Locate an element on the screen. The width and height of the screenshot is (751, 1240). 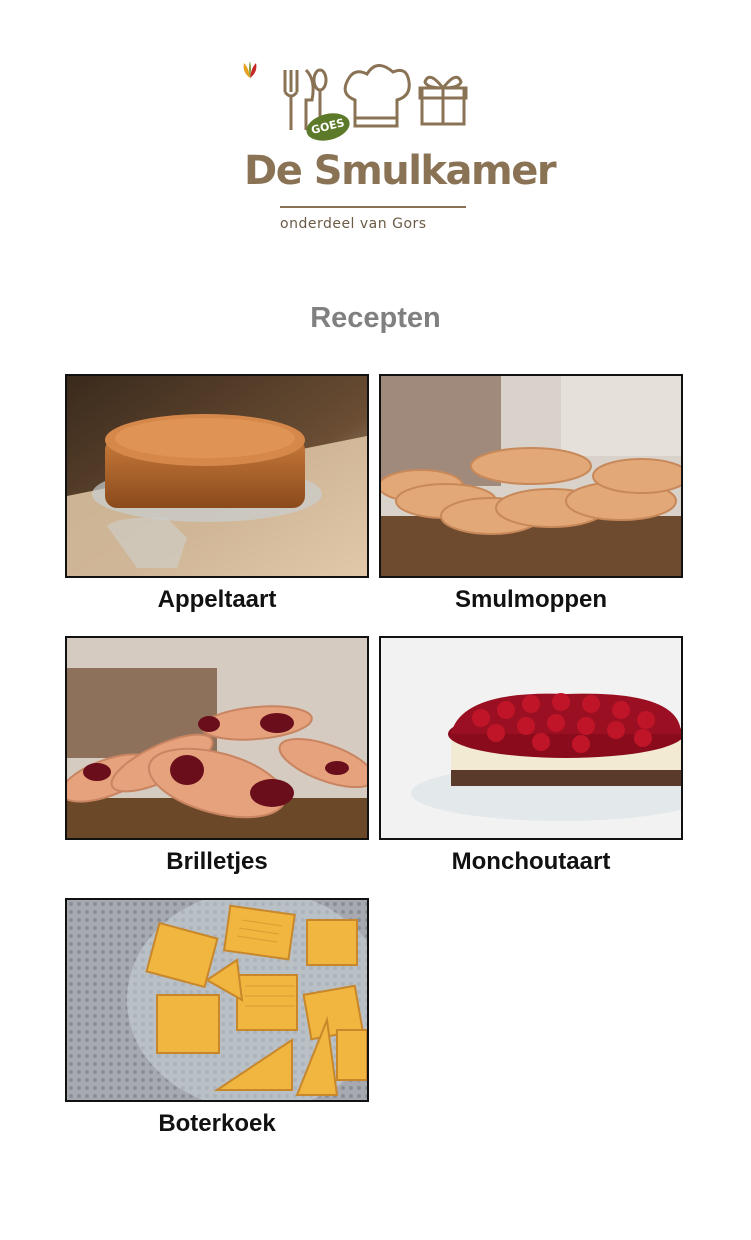
recipe-name: Brilletjes is located at coordinates (217, 862).